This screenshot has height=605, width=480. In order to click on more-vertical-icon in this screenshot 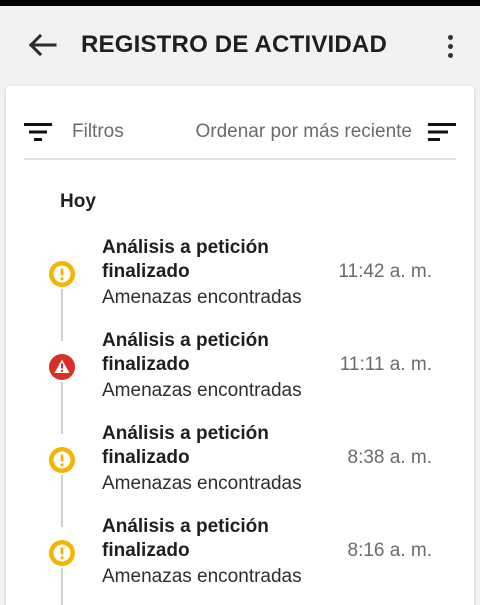, I will do `click(450, 37)`.